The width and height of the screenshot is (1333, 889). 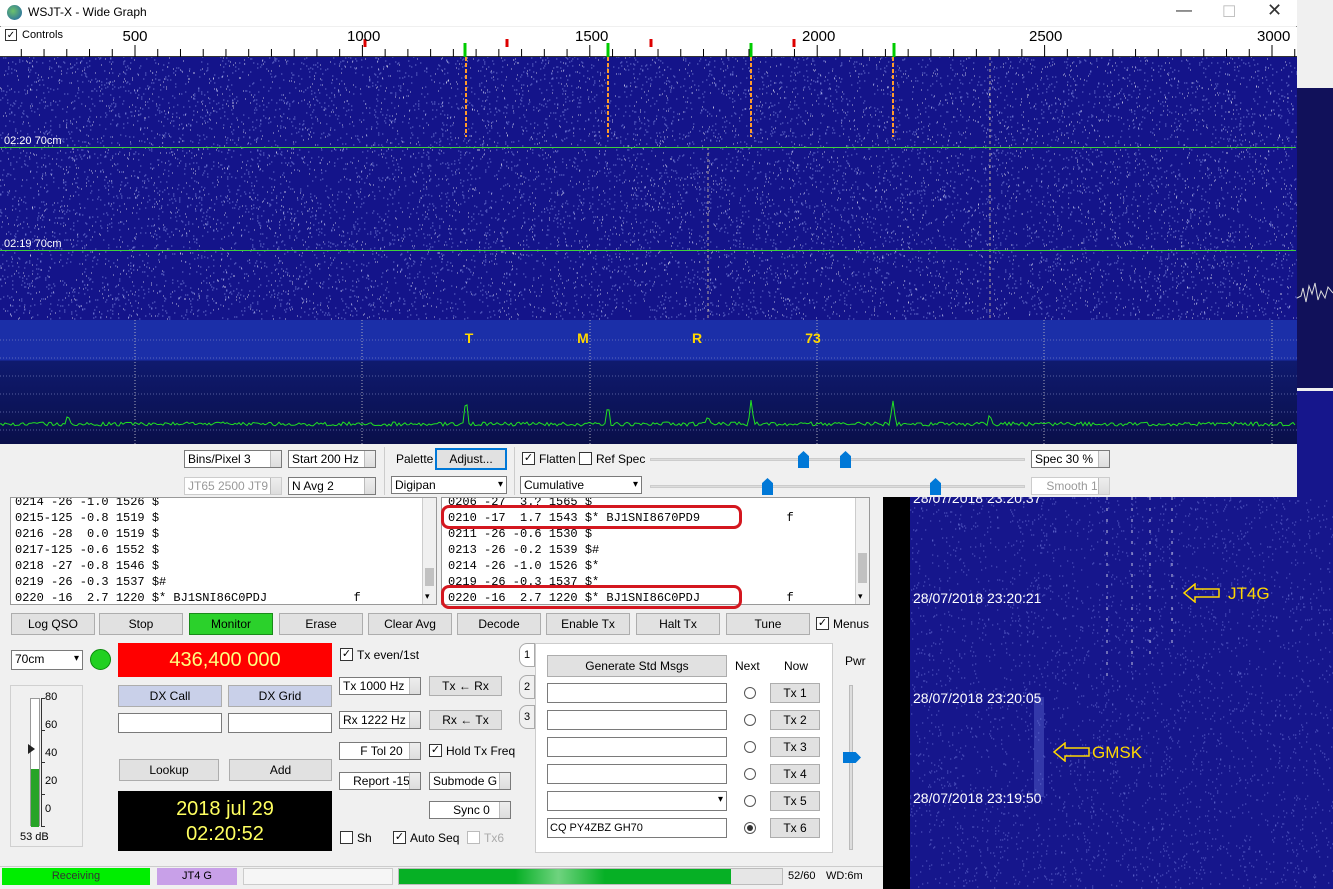 I want to click on tx-from-rx-button: Tx ← Rx, so click(x=465, y=686).